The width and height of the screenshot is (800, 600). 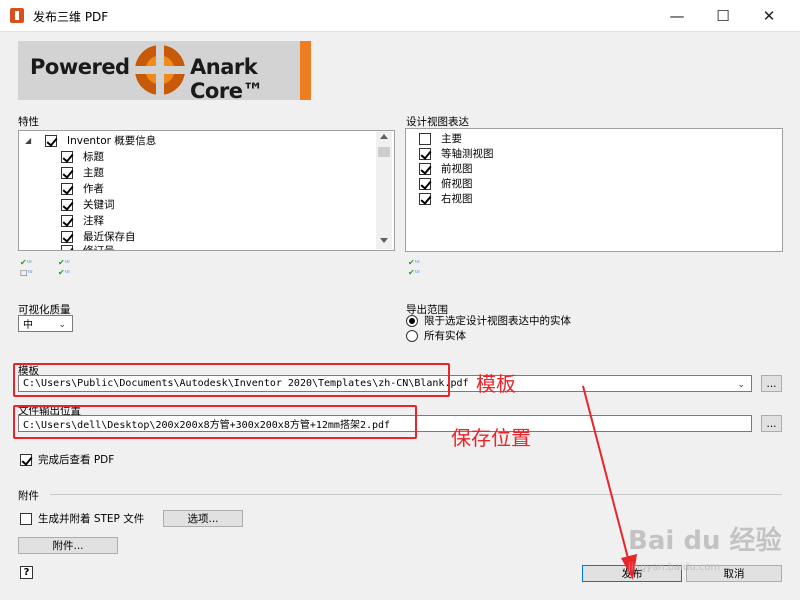 I want to click on properties-scrollbar-thumb, so click(x=384, y=152).